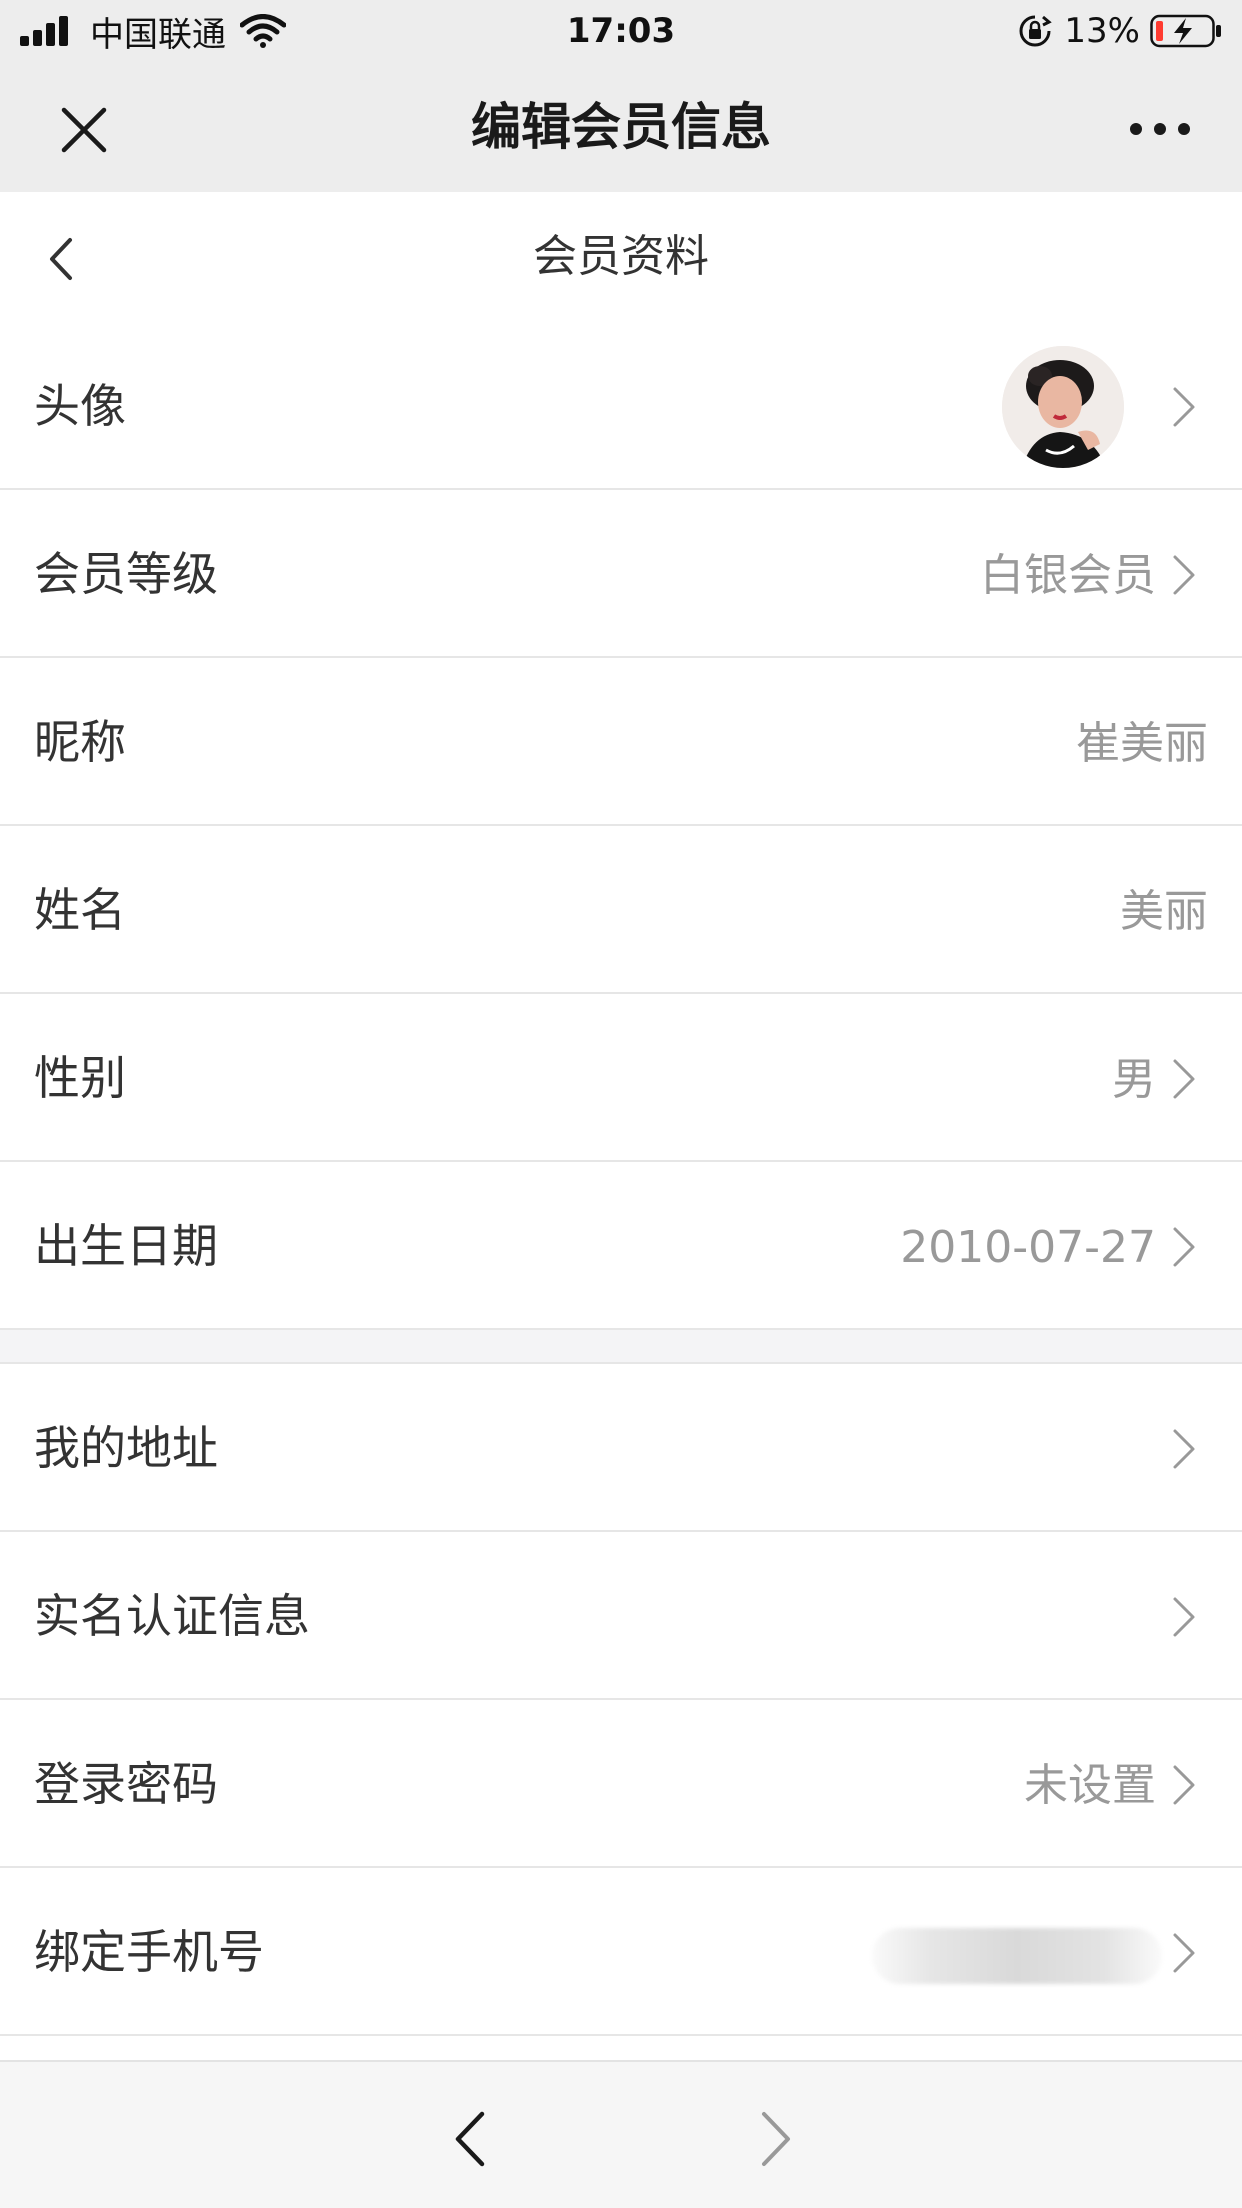 The image size is (1242, 2208). Describe the element at coordinates (126, 1448) in the screenshot. I see `row-label: 我的地址` at that location.